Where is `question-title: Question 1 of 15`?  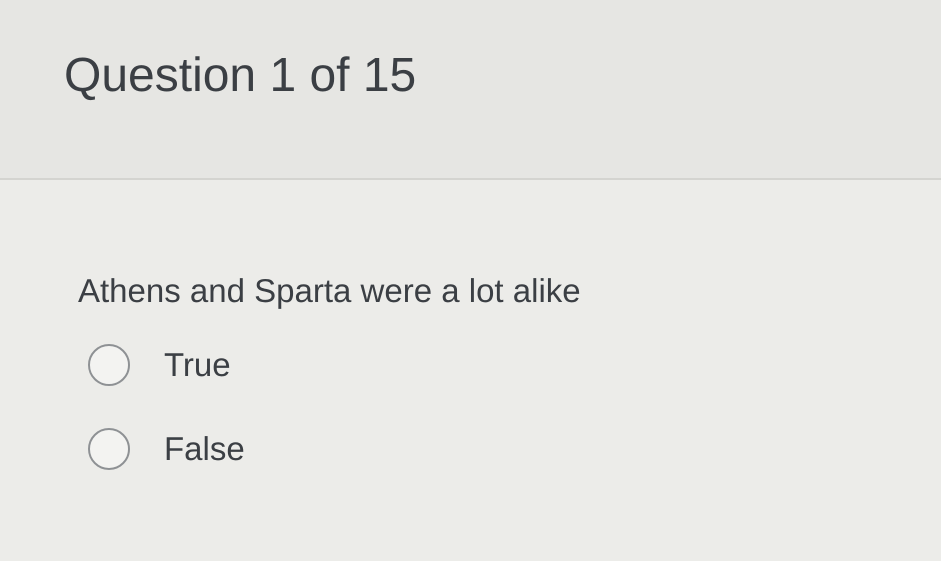 question-title: Question 1 of 15 is located at coordinates (241, 75).